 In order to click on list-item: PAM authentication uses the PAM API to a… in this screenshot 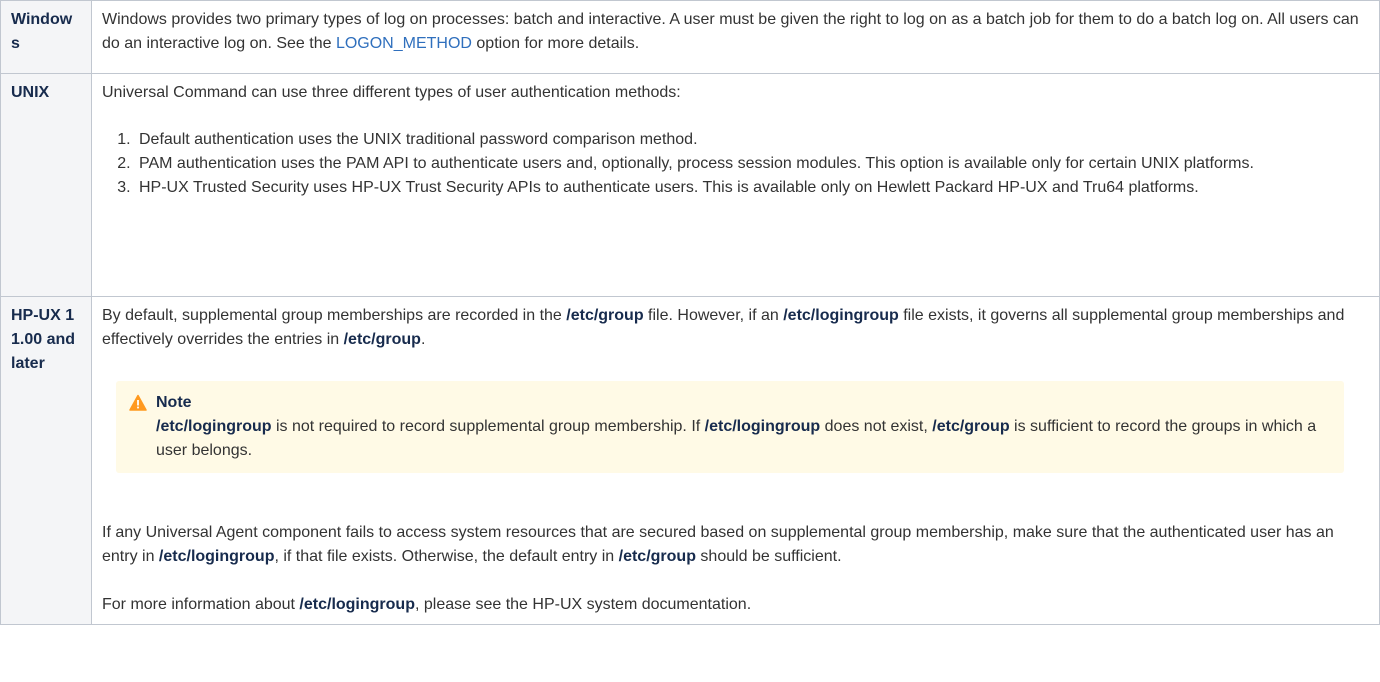, I will do `click(752, 164)`.